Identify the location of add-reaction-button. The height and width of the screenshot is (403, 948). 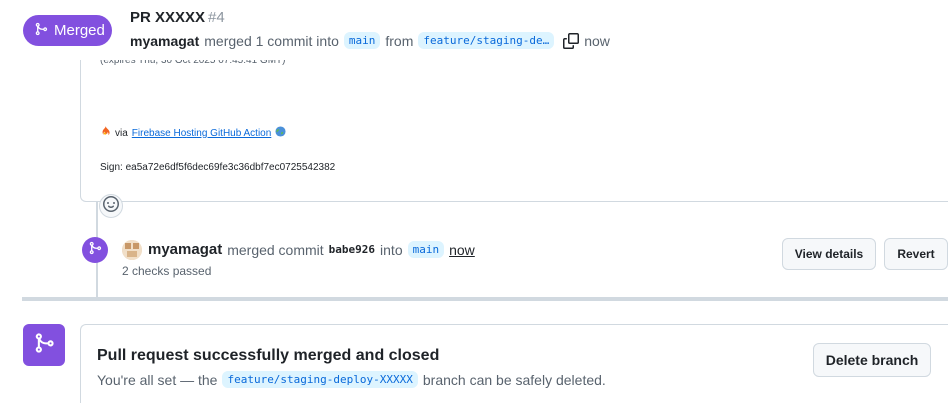
(111, 206).